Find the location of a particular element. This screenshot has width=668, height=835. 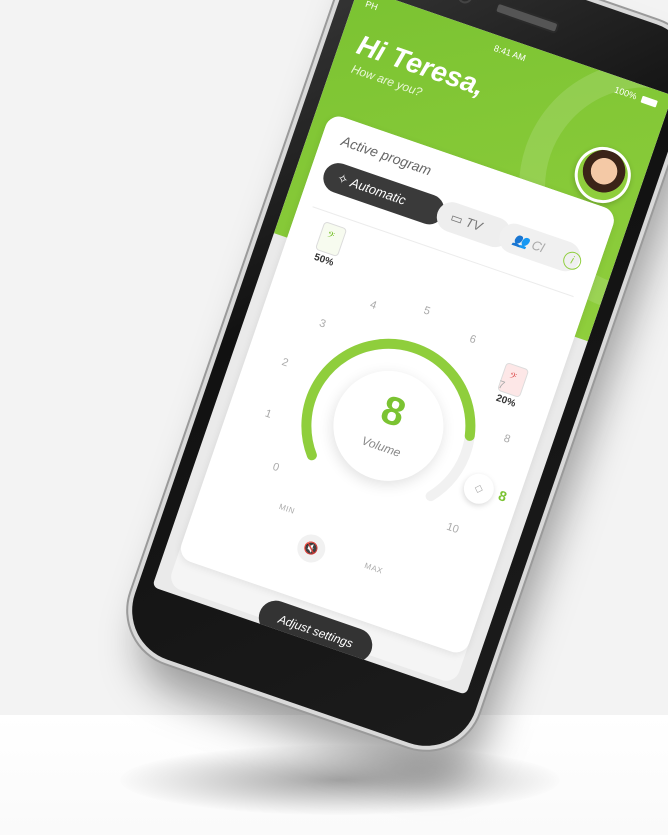

earpiece-speaker is located at coordinates (526, 18).